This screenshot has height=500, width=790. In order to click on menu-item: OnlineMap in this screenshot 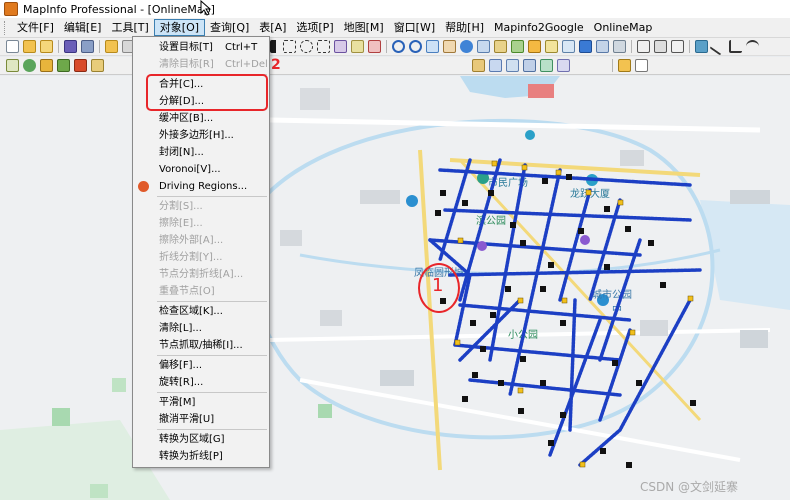, I will do `click(623, 27)`.